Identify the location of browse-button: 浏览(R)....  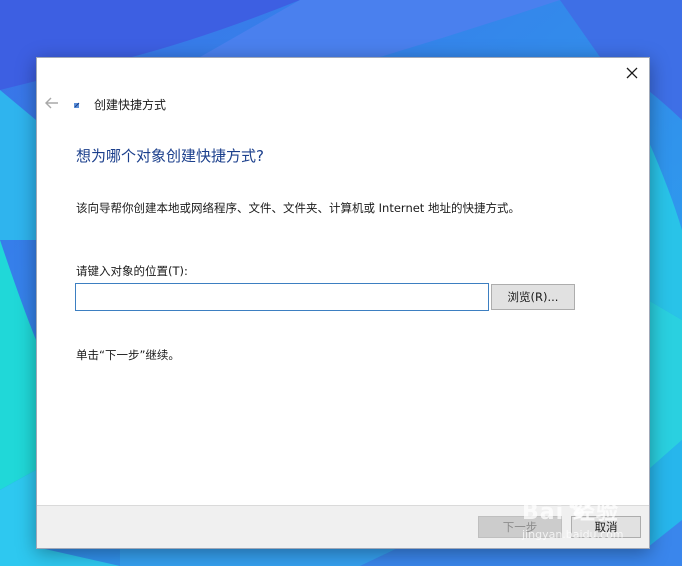
(533, 297).